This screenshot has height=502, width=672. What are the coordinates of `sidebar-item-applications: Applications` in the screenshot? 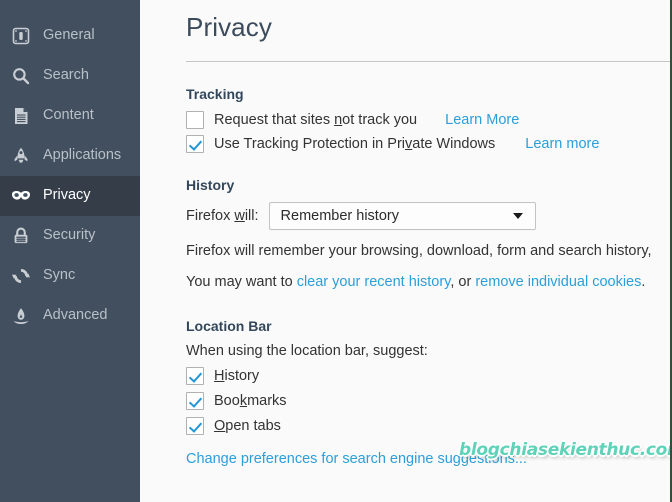 It's located at (70, 156).